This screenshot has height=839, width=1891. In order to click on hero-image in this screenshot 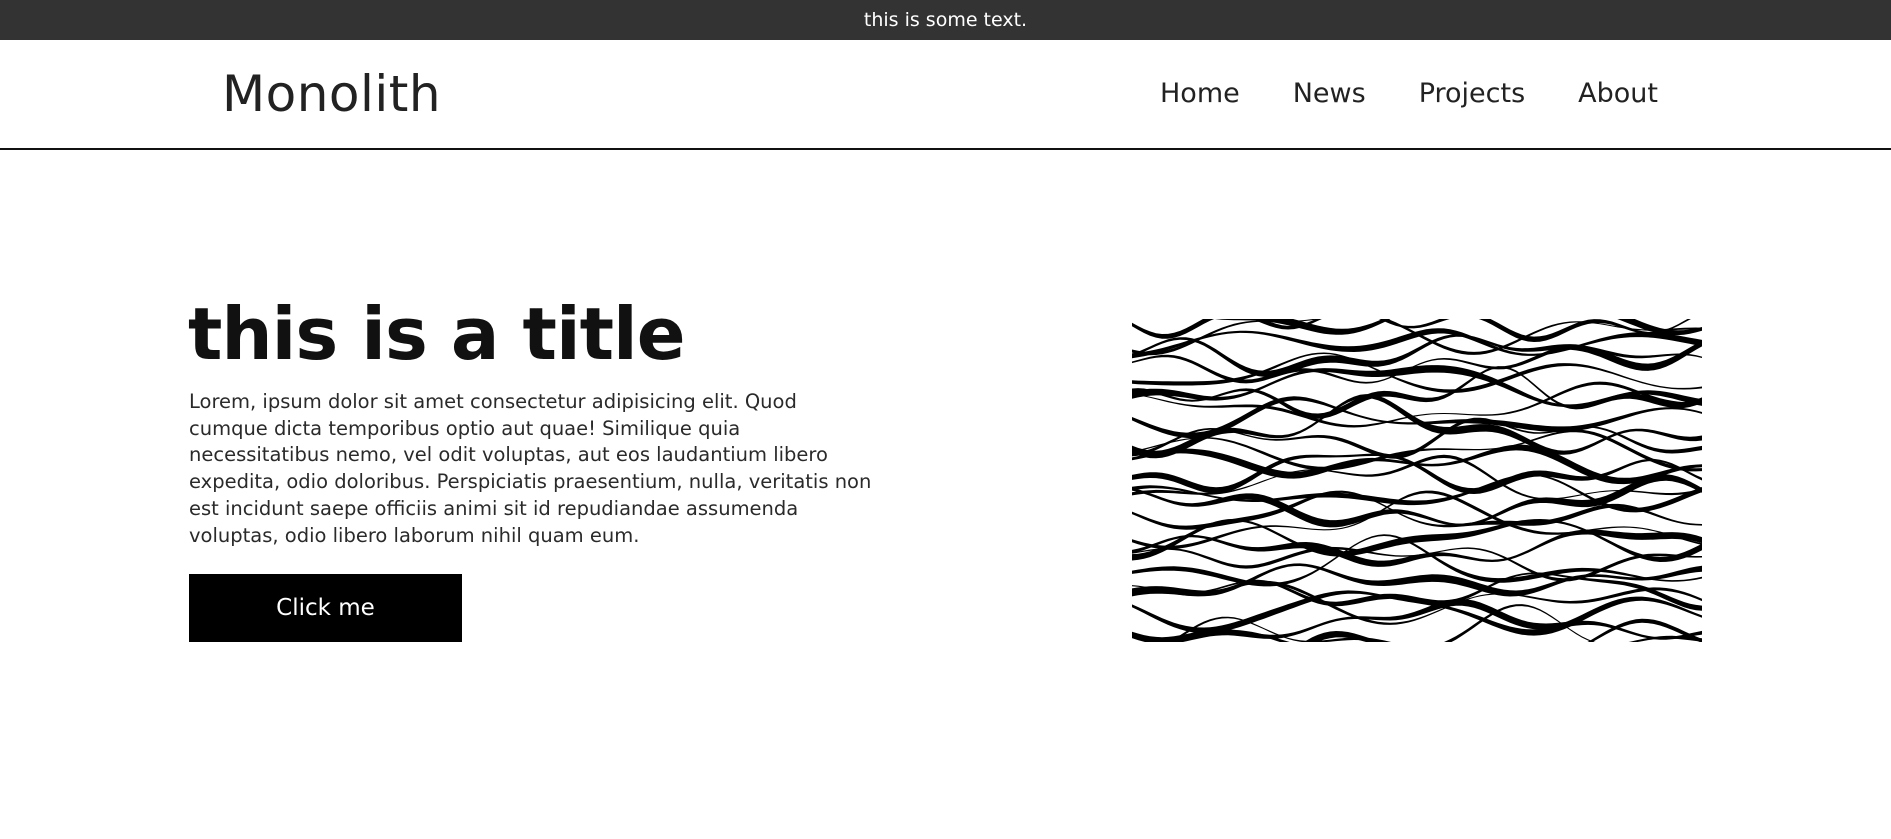, I will do `click(1418, 480)`.